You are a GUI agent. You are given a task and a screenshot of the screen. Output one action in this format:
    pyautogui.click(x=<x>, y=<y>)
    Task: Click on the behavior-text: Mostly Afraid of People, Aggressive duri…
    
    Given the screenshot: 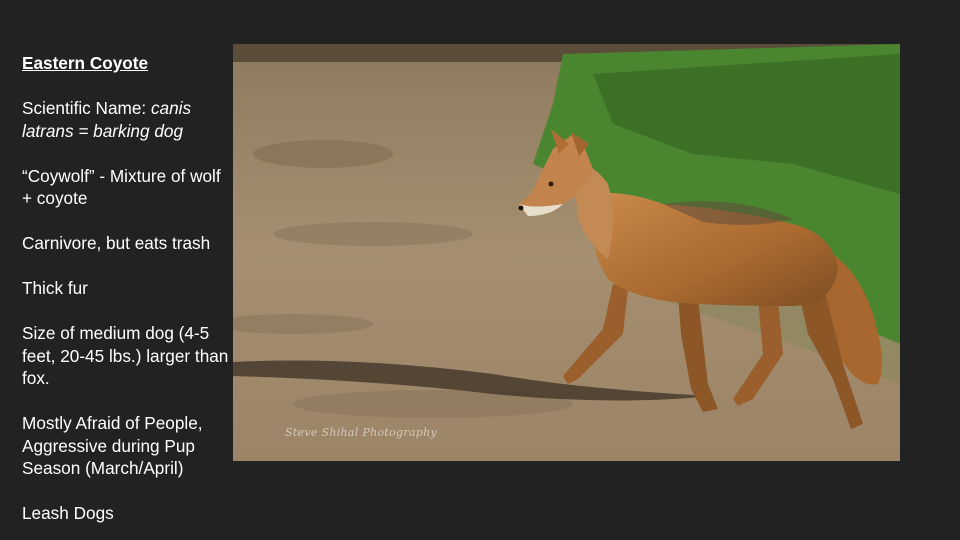 What is the action you would take?
    pyautogui.click(x=112, y=445)
    